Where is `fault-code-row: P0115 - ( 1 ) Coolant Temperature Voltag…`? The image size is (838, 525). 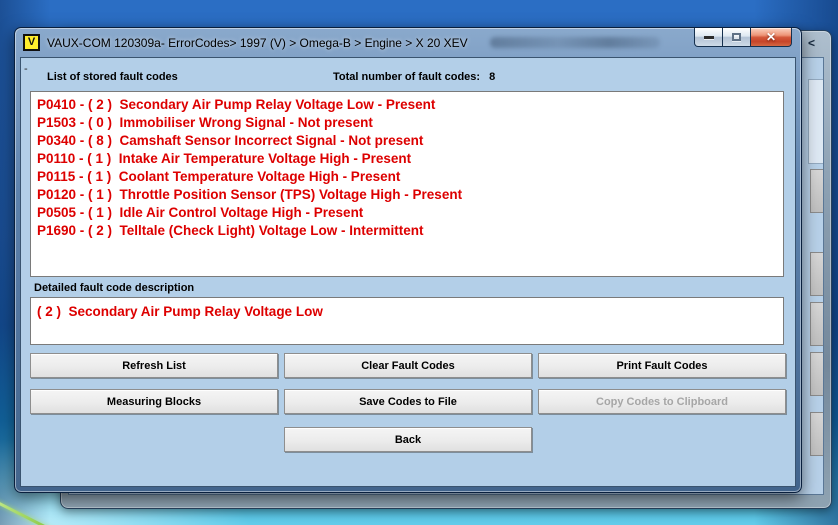 fault-code-row: P0115 - ( 1 ) Coolant Temperature Voltag… is located at coordinates (407, 177).